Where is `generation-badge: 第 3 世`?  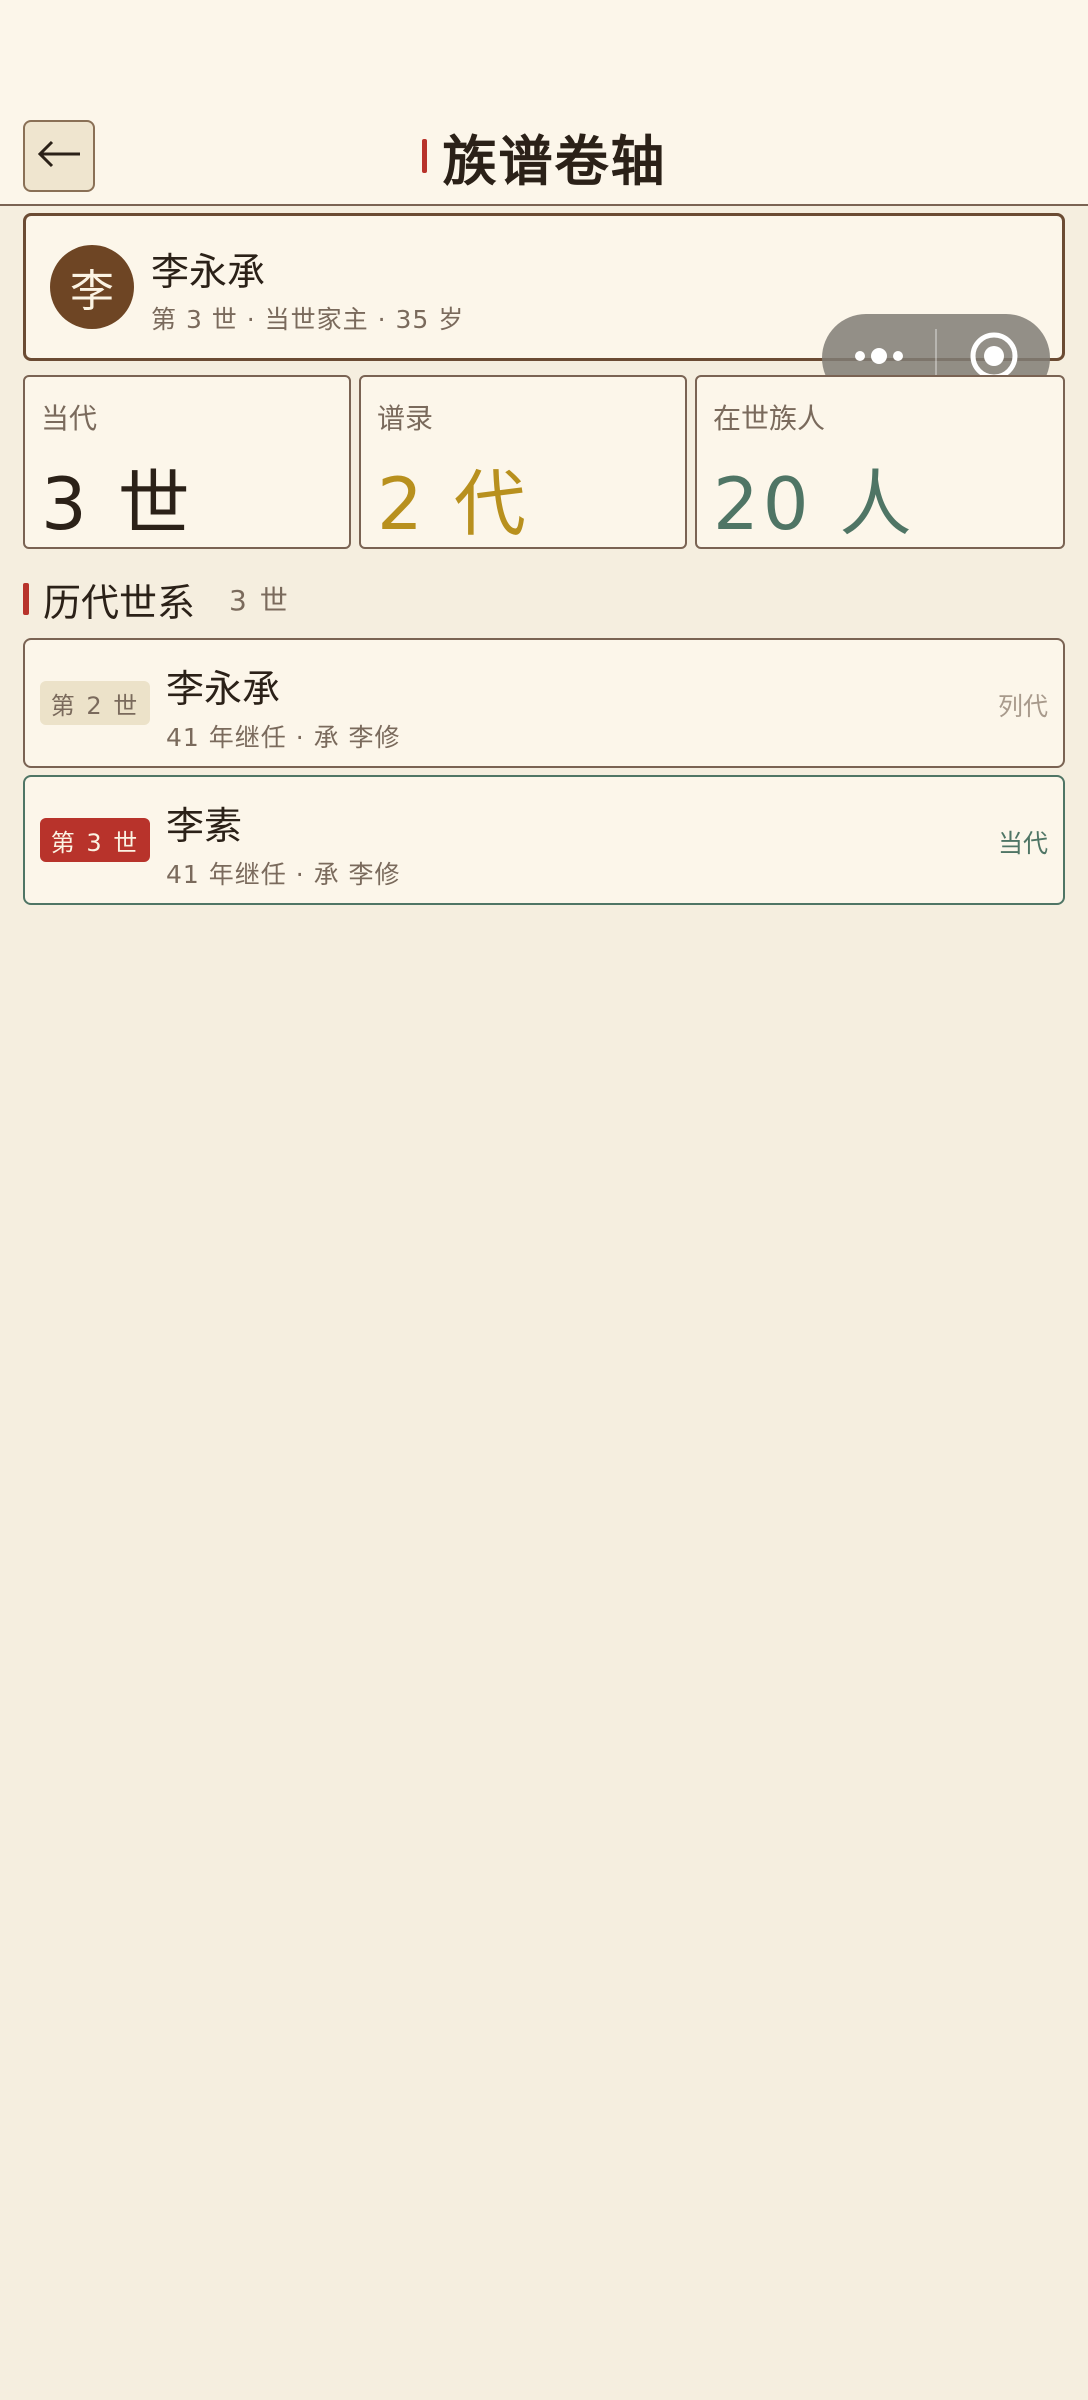 generation-badge: 第 3 世 is located at coordinates (95, 840).